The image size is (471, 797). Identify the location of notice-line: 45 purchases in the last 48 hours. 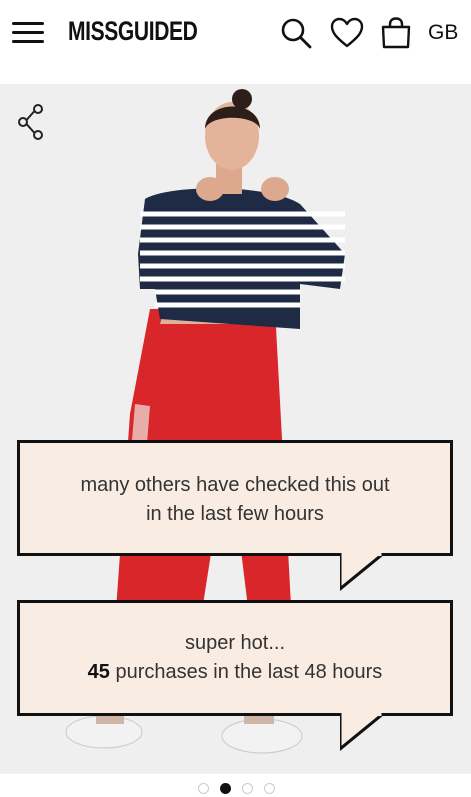
(235, 672).